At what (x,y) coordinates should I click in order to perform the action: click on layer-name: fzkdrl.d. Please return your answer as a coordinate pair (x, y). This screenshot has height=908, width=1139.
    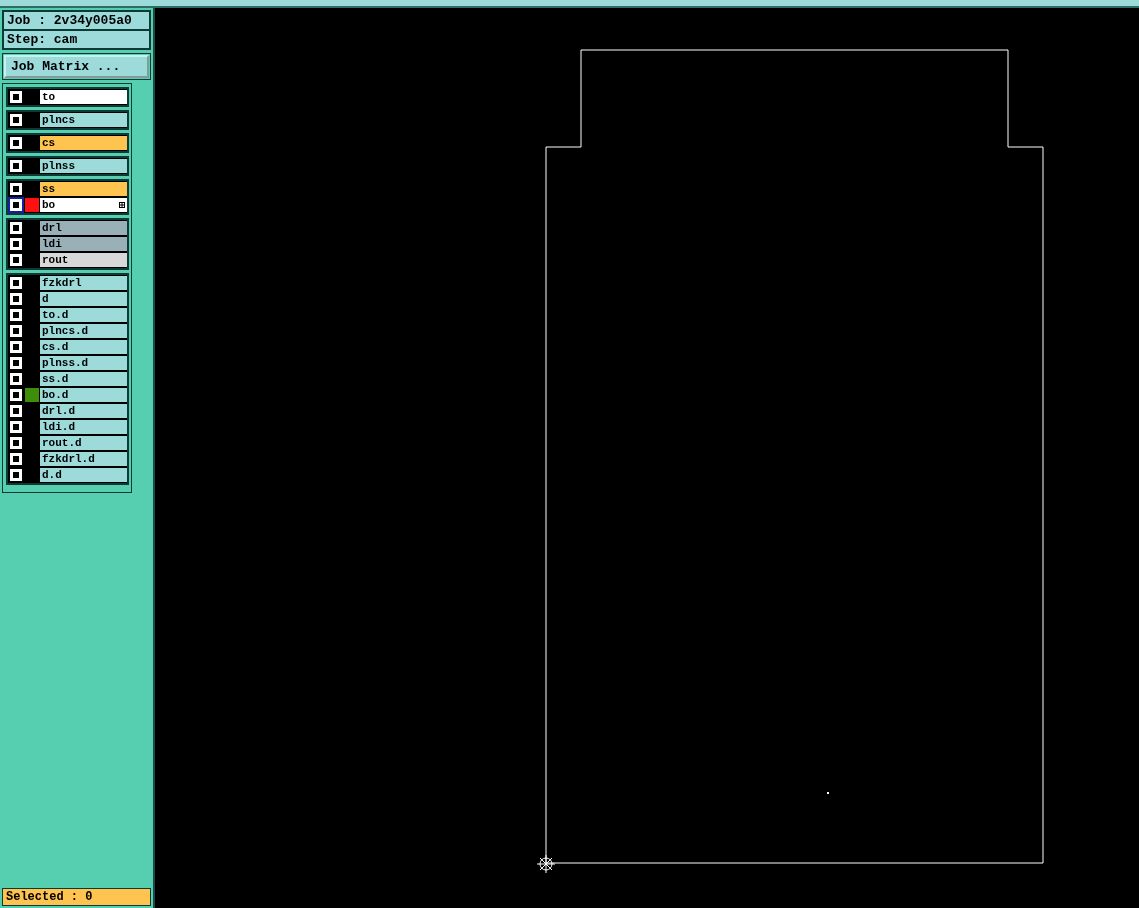
    Looking at the image, I should click on (83, 459).